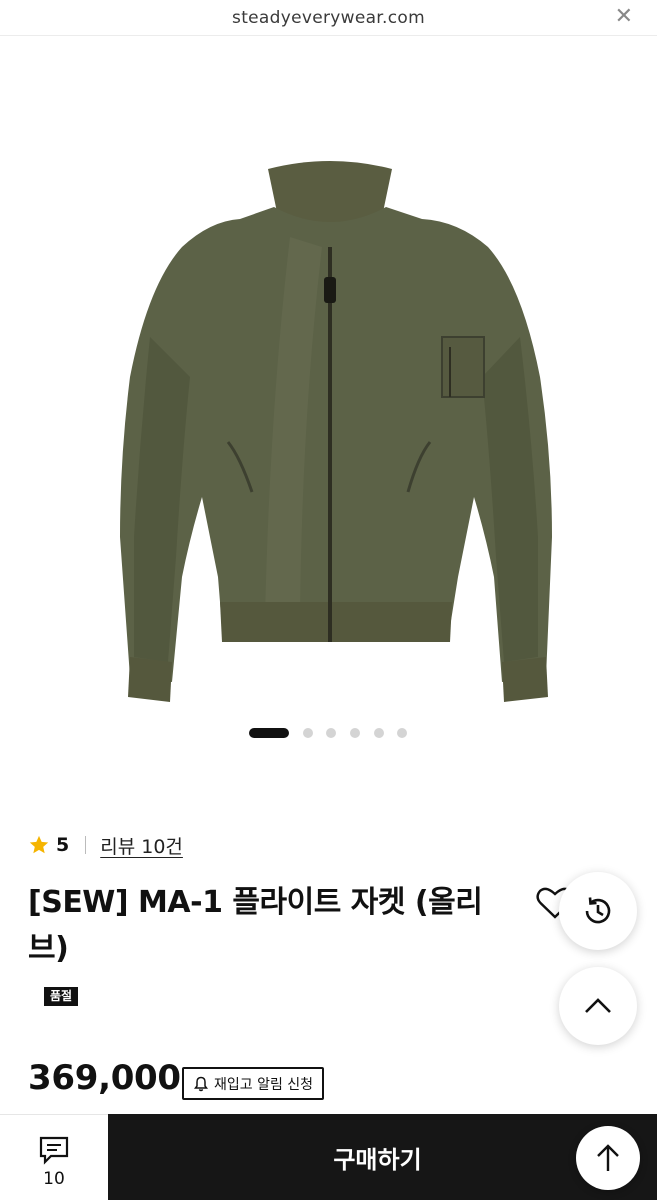 Image resolution: width=657 pixels, height=1200 pixels. I want to click on close-icon: ✕, so click(624, 17).